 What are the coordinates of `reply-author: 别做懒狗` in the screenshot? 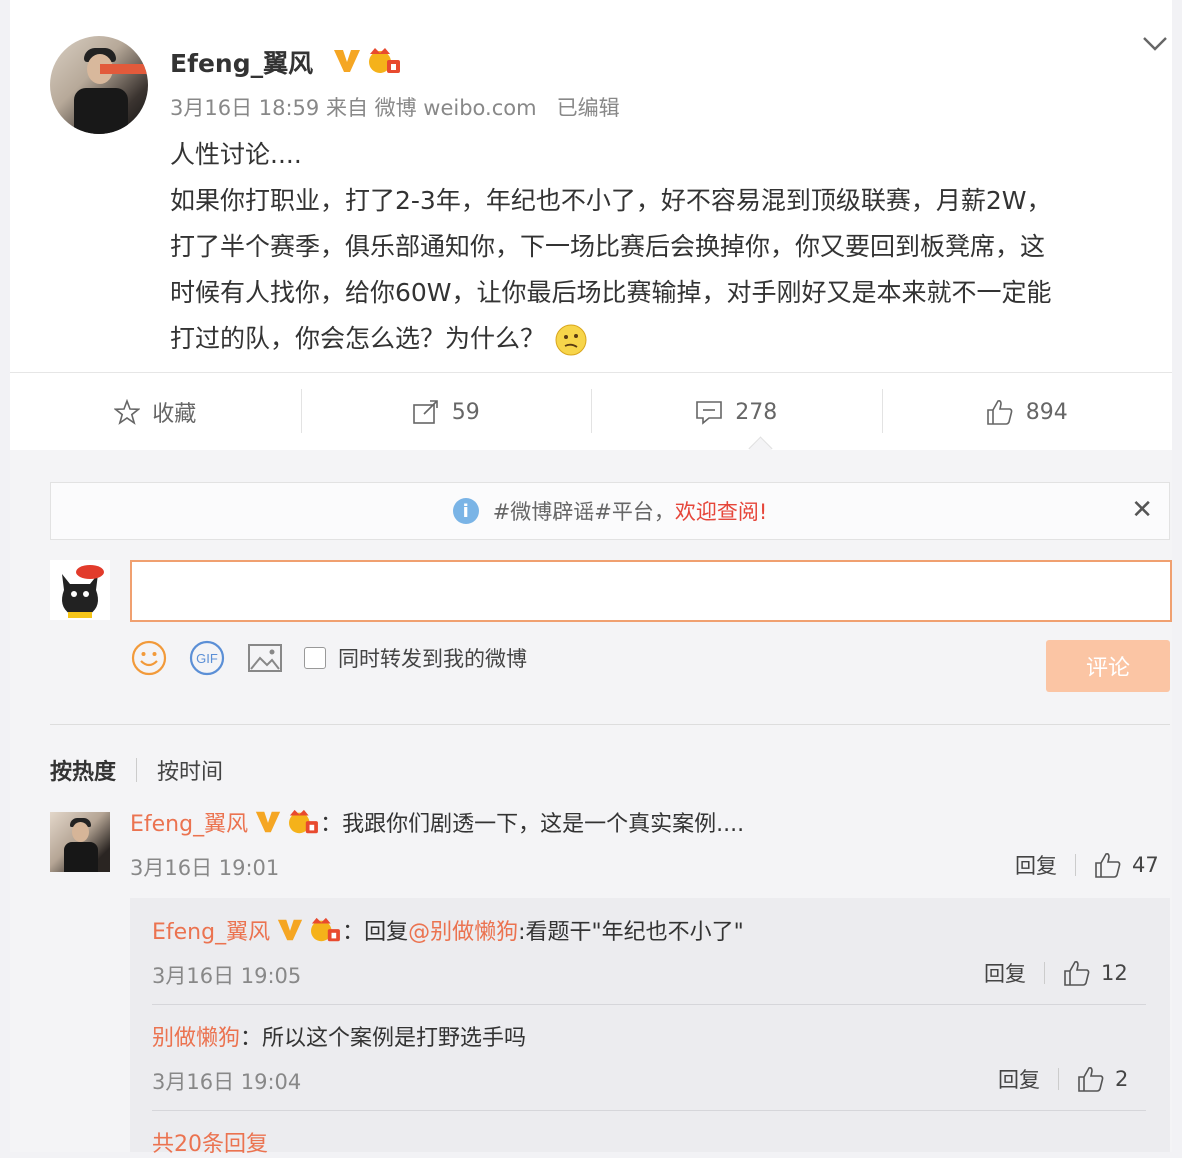 It's located at (196, 1036).